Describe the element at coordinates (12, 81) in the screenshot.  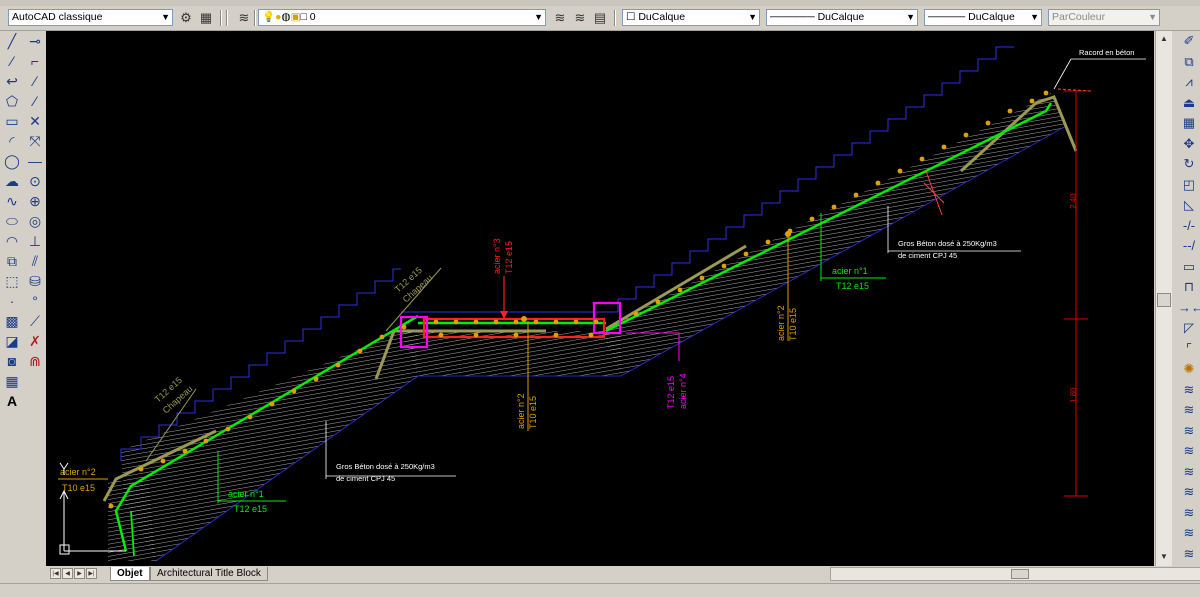
I see `polyline-icon: ↩` at that location.